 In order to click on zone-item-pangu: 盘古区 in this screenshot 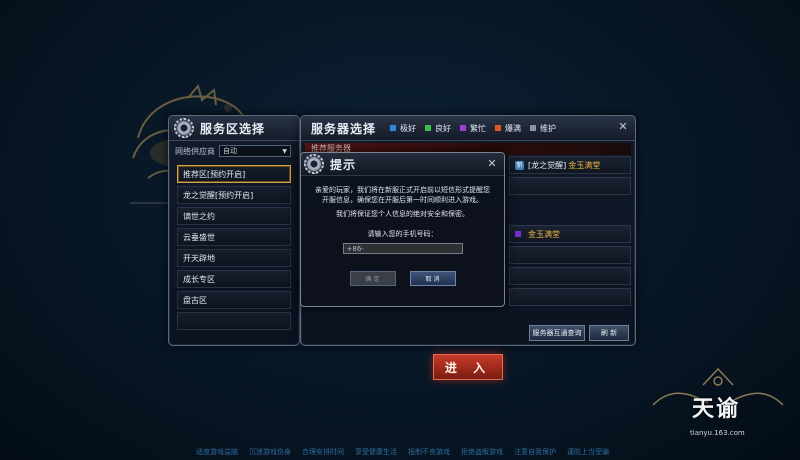, I will do `click(234, 300)`.